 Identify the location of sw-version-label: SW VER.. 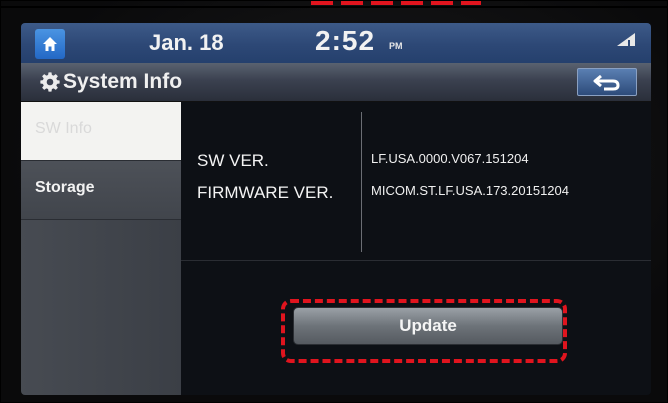
(233, 160).